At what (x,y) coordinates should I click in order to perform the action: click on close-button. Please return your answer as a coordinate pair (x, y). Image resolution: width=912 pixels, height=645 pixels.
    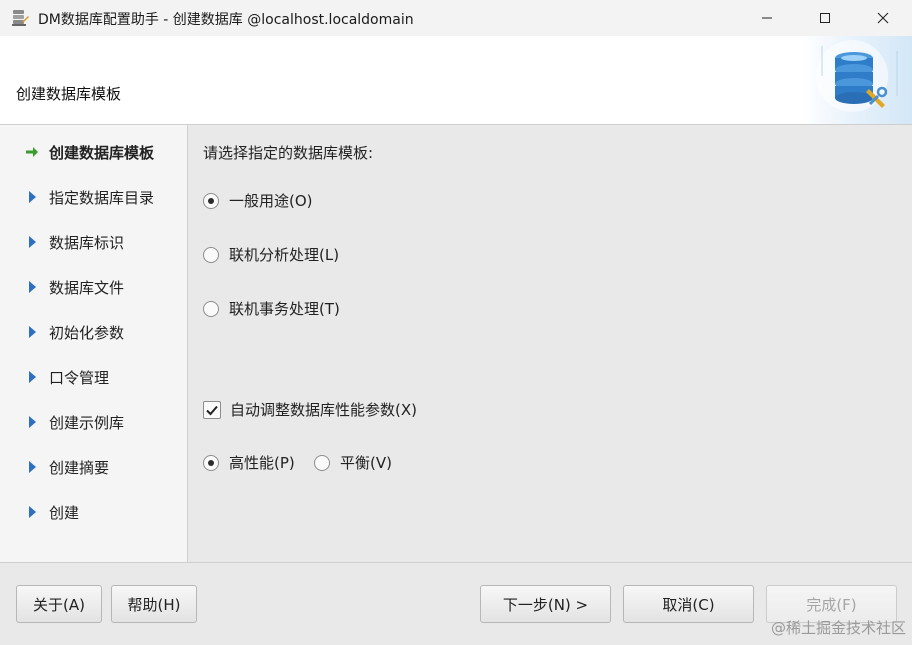
    Looking at the image, I should click on (883, 18).